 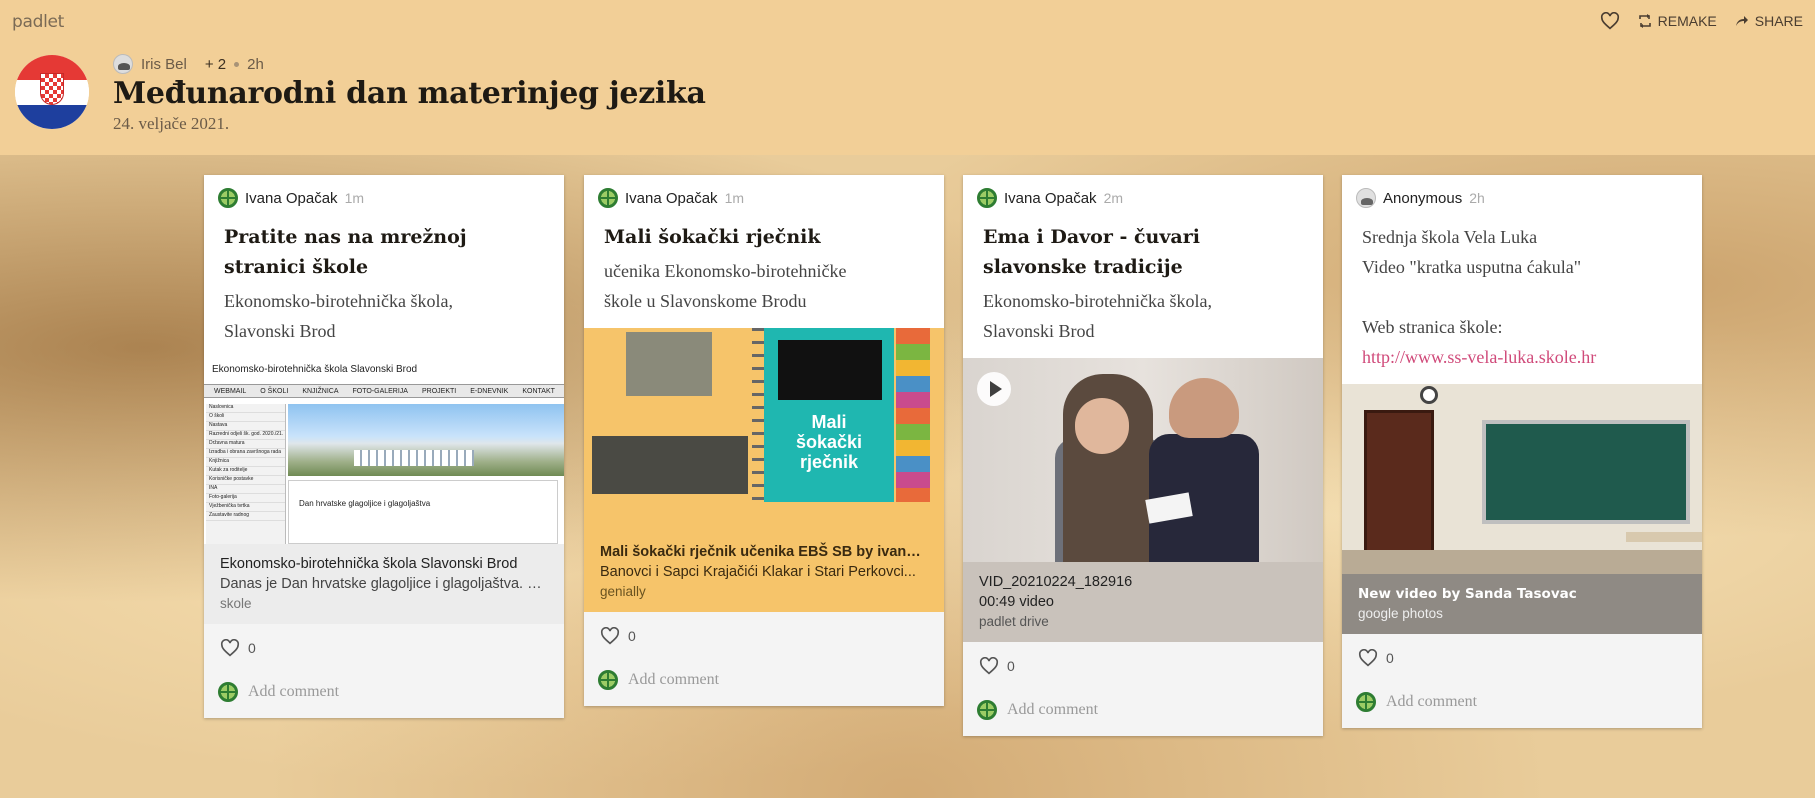 I want to click on attachment-title: New video by Sanda Tasovac, so click(x=1467, y=594).